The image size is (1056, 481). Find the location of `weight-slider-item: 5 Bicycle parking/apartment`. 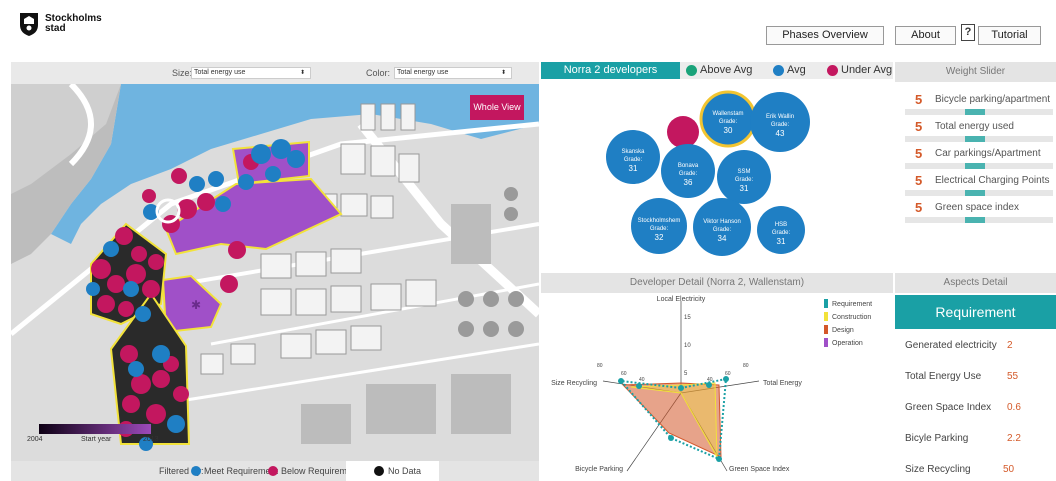

weight-slider-item: 5 Bicycle parking/apartment is located at coordinates (980, 104).